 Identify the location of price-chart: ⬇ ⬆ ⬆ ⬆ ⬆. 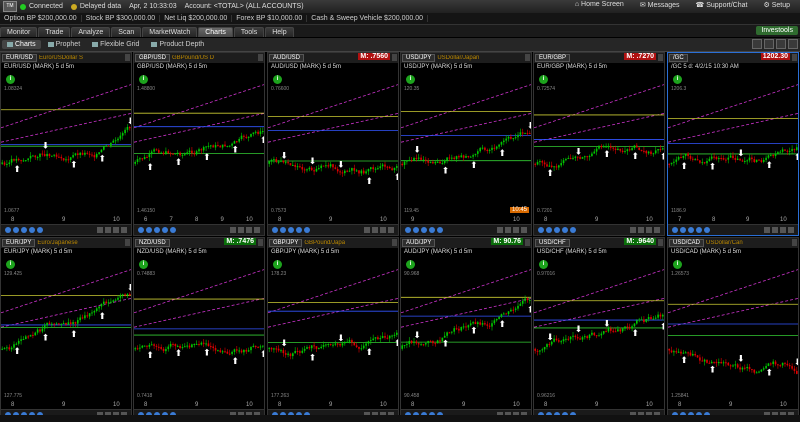
(466, 325).